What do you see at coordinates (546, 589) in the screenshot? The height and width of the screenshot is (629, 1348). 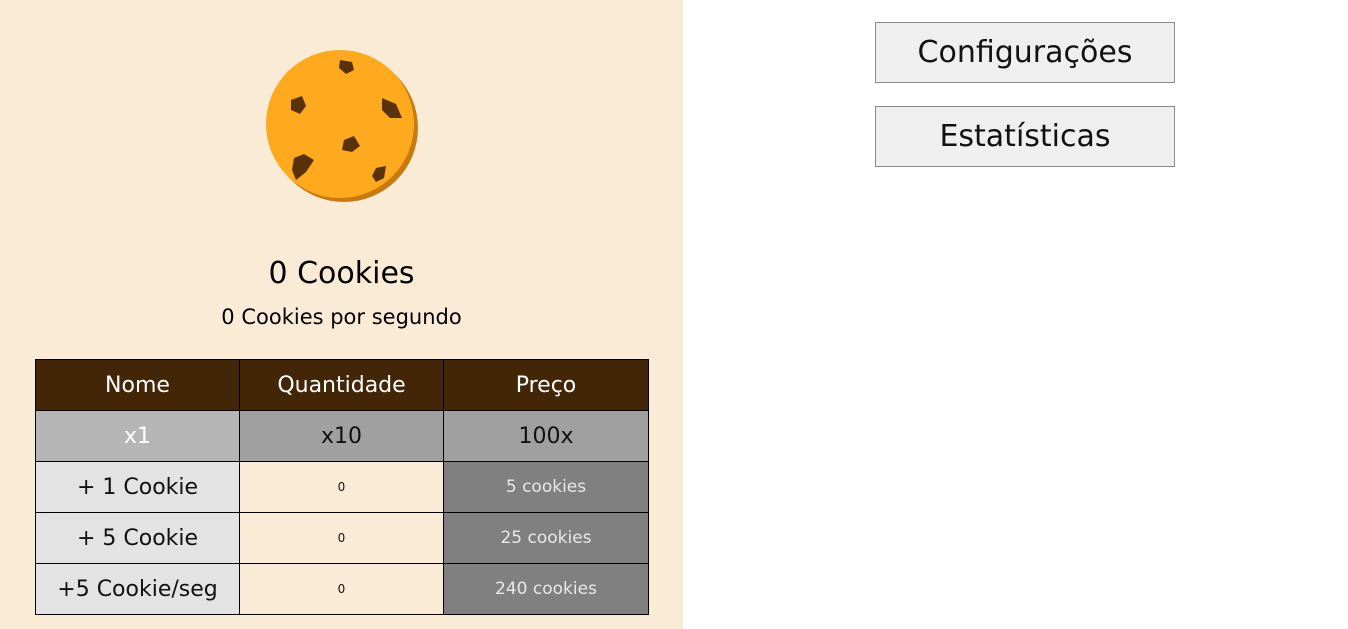 I see `buy-button: 240 cookies` at bounding box center [546, 589].